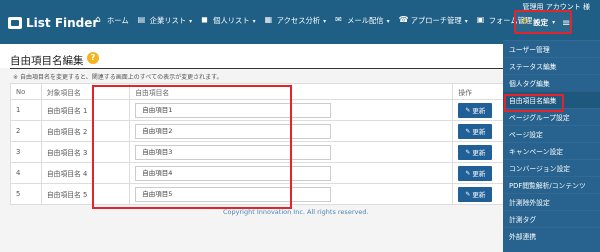 This screenshot has width=600, height=252. What do you see at coordinates (99, 20) in the screenshot?
I see `home-icon` at bounding box center [99, 20].